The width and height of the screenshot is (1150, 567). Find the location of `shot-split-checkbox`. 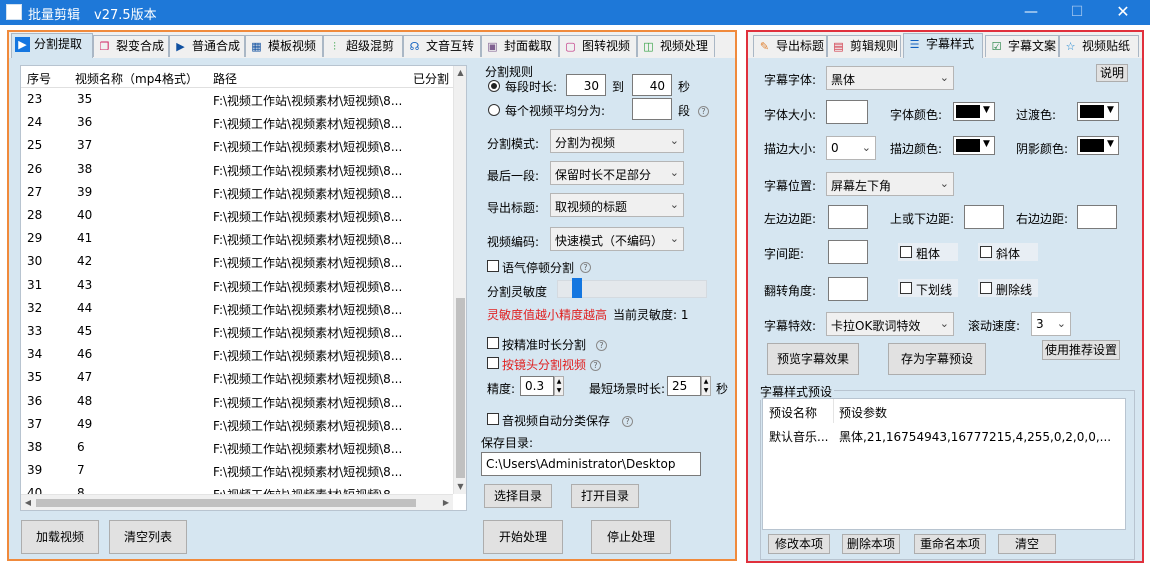

shot-split-checkbox is located at coordinates (493, 363).